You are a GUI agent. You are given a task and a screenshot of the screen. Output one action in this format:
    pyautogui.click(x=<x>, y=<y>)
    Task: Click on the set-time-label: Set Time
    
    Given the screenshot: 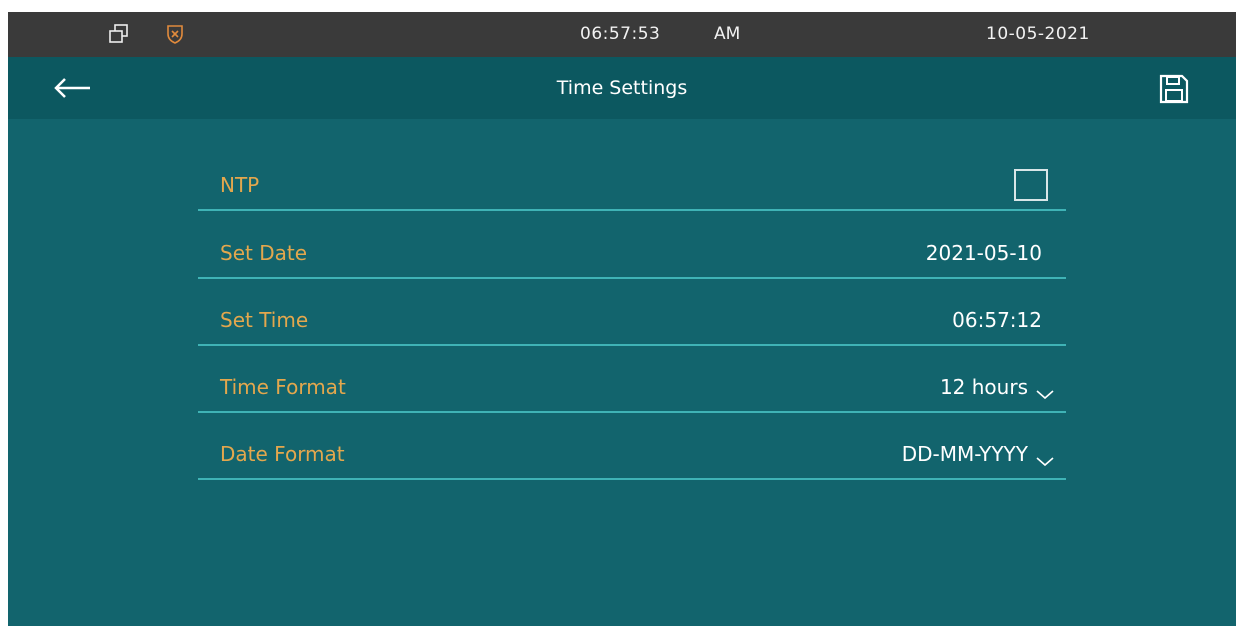 What is the action you would take?
    pyautogui.click(x=264, y=320)
    